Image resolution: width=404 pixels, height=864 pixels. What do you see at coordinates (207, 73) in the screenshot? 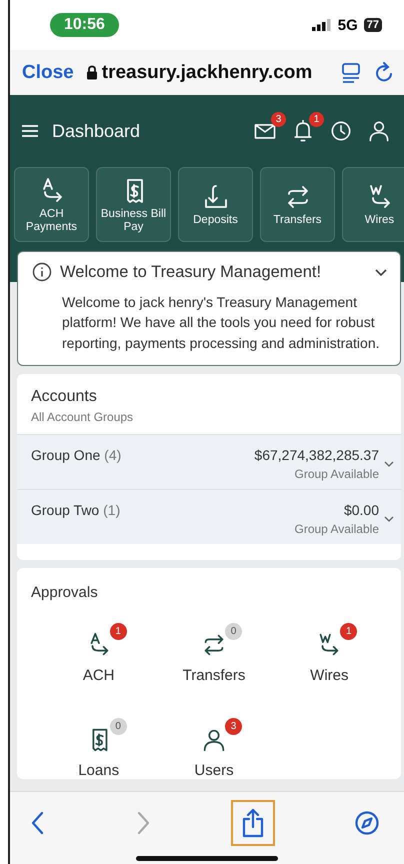
I see `url-text: treasury.jackhenry.com` at bounding box center [207, 73].